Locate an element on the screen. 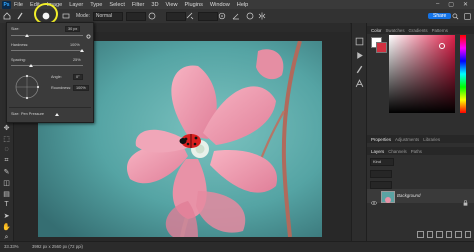 The image size is (474, 252). maximize-button: ▢ is located at coordinates (451, 4).